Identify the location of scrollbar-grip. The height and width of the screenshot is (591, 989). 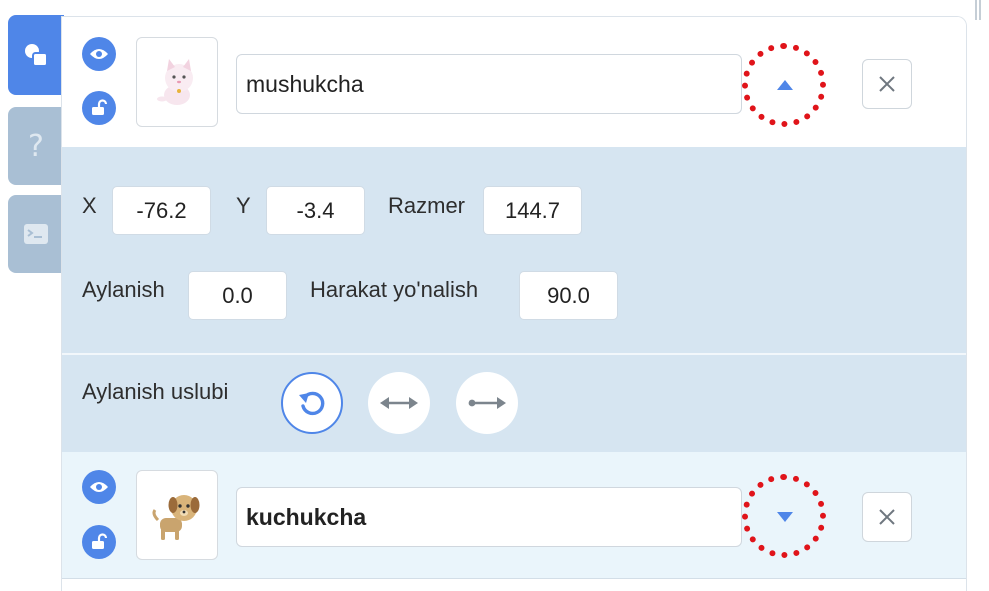
(978, 10).